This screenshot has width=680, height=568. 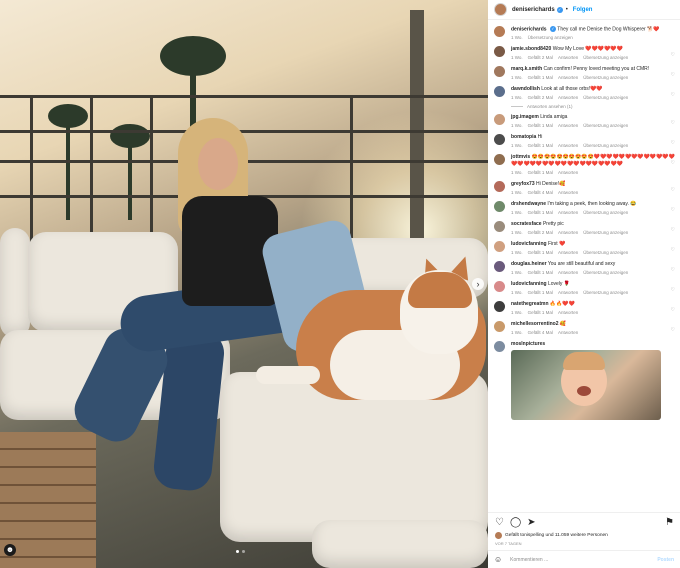 What do you see at coordinates (525, 89) in the screenshot?
I see `comment-username: dawndollish` at bounding box center [525, 89].